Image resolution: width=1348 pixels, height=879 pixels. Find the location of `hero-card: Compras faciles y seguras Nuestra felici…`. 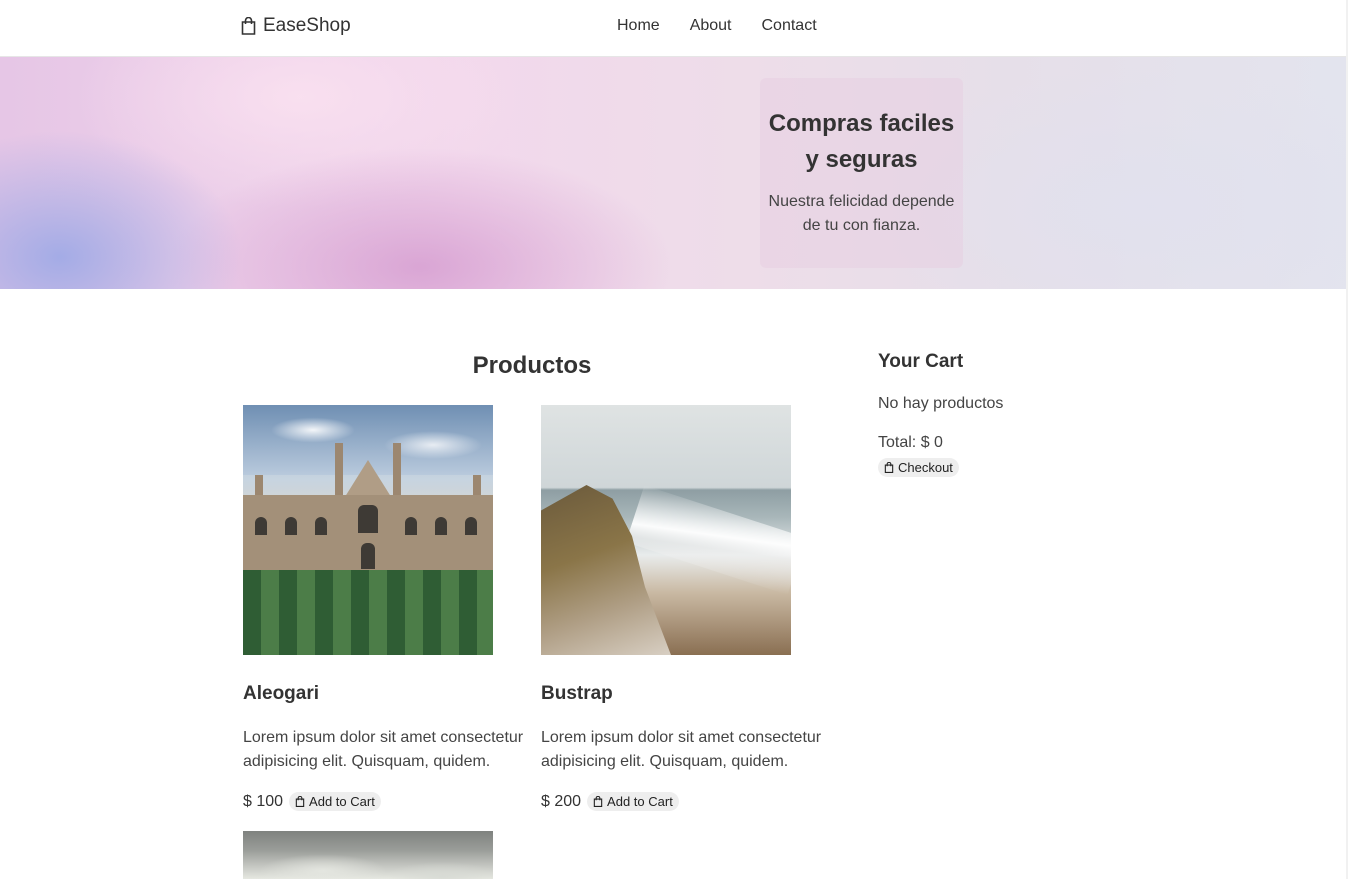

hero-card: Compras faciles y seguras Nuestra felici… is located at coordinates (861, 173).